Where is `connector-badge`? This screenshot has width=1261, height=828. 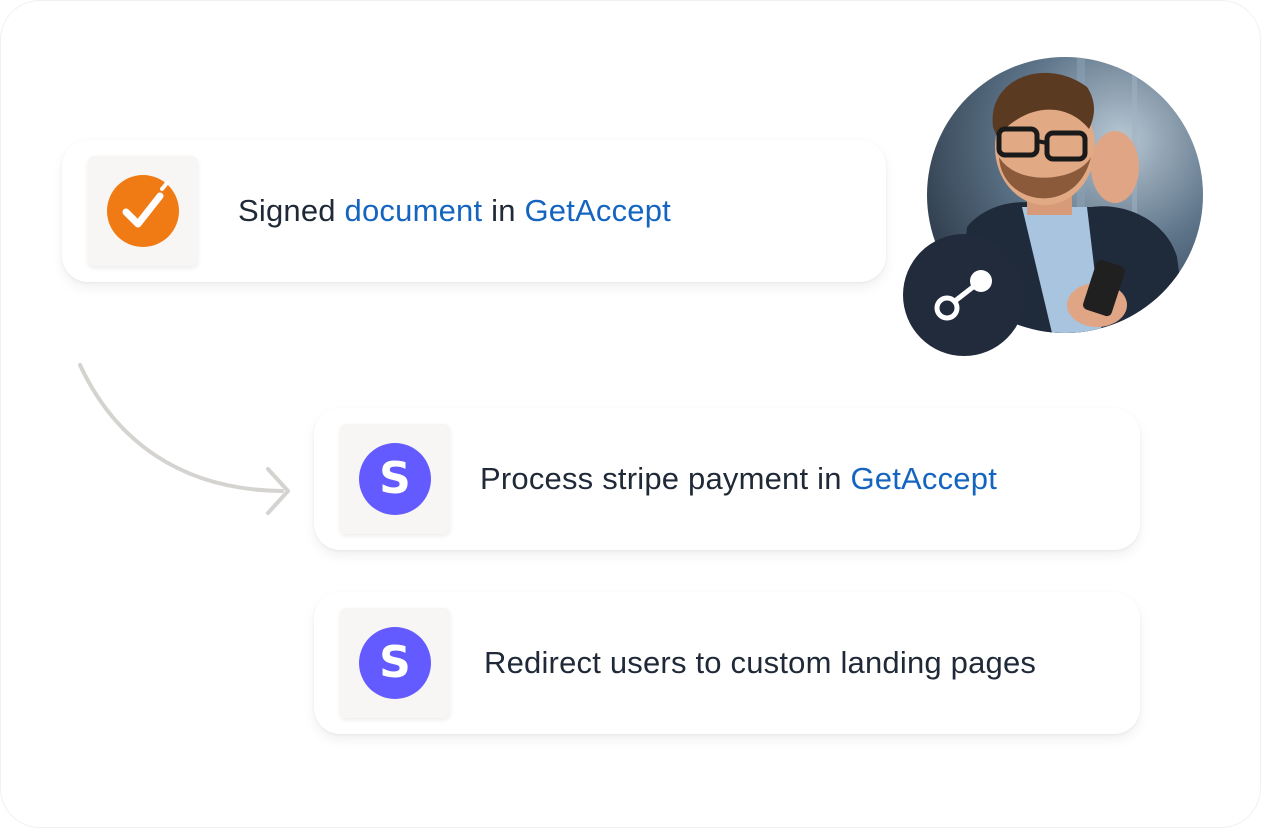
connector-badge is located at coordinates (964, 295).